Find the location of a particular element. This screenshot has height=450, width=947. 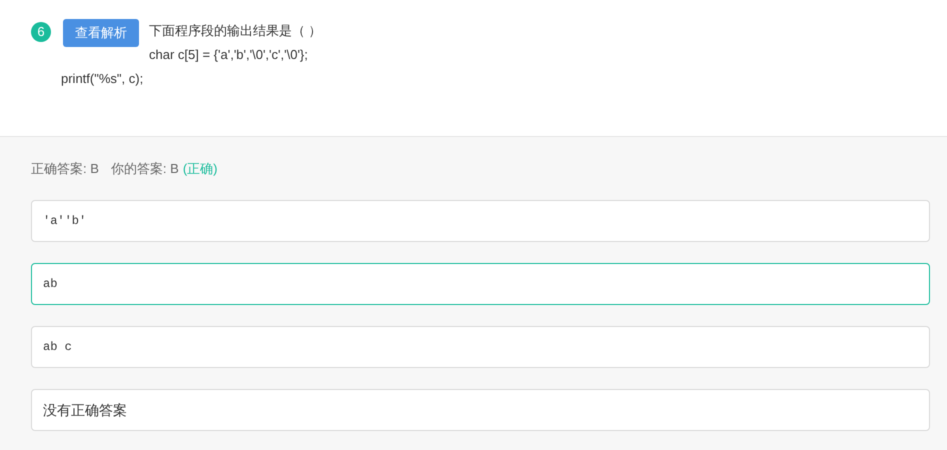

code-line: char c[5] = {'a','b','\0','c','\0'}; is located at coordinates (229, 55).